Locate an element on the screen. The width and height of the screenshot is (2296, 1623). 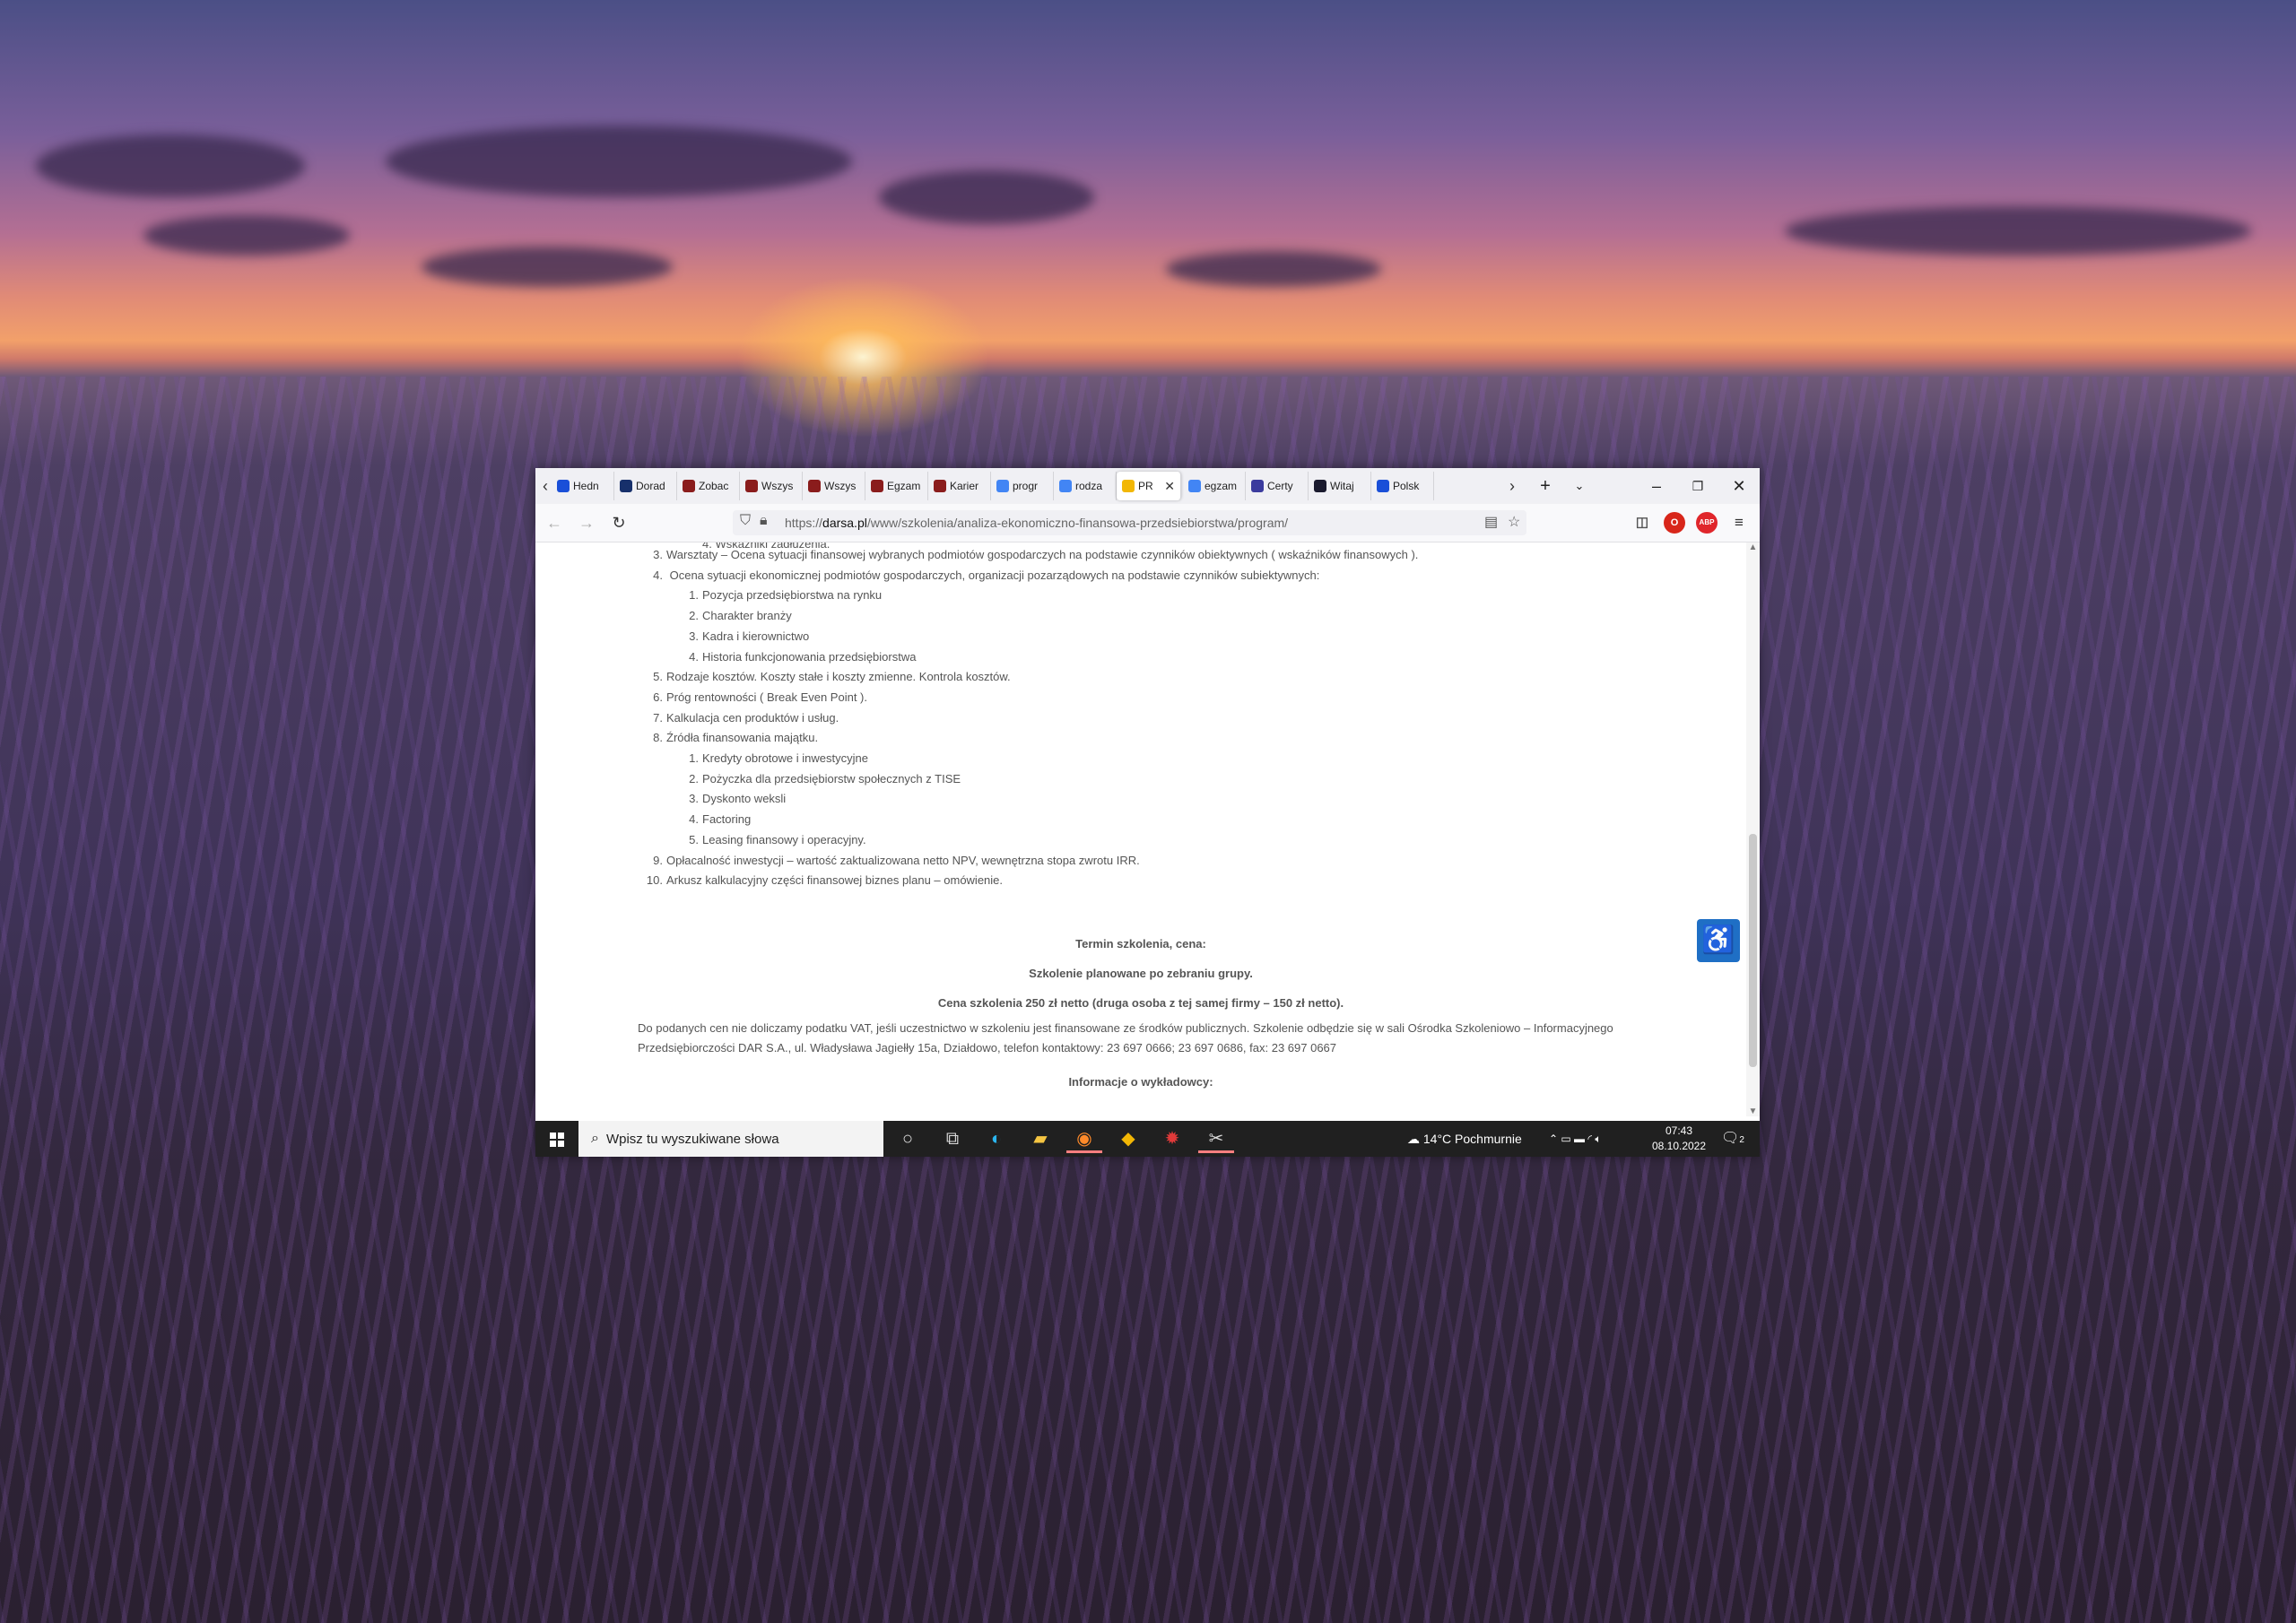
browser-tab: Zobac is located at coordinates (708, 486).